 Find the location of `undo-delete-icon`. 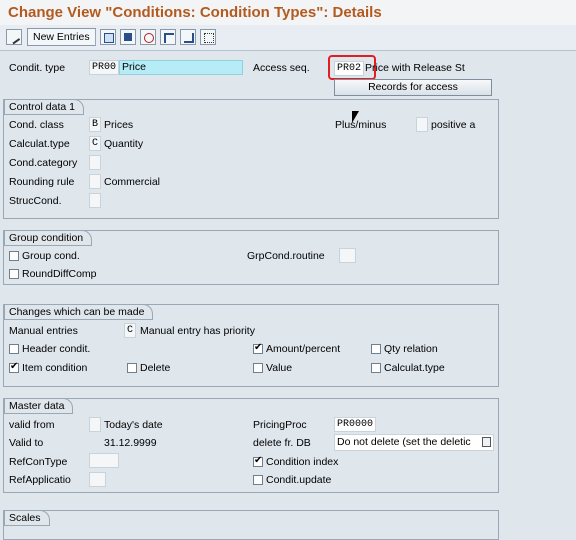

undo-delete-icon is located at coordinates (148, 37).